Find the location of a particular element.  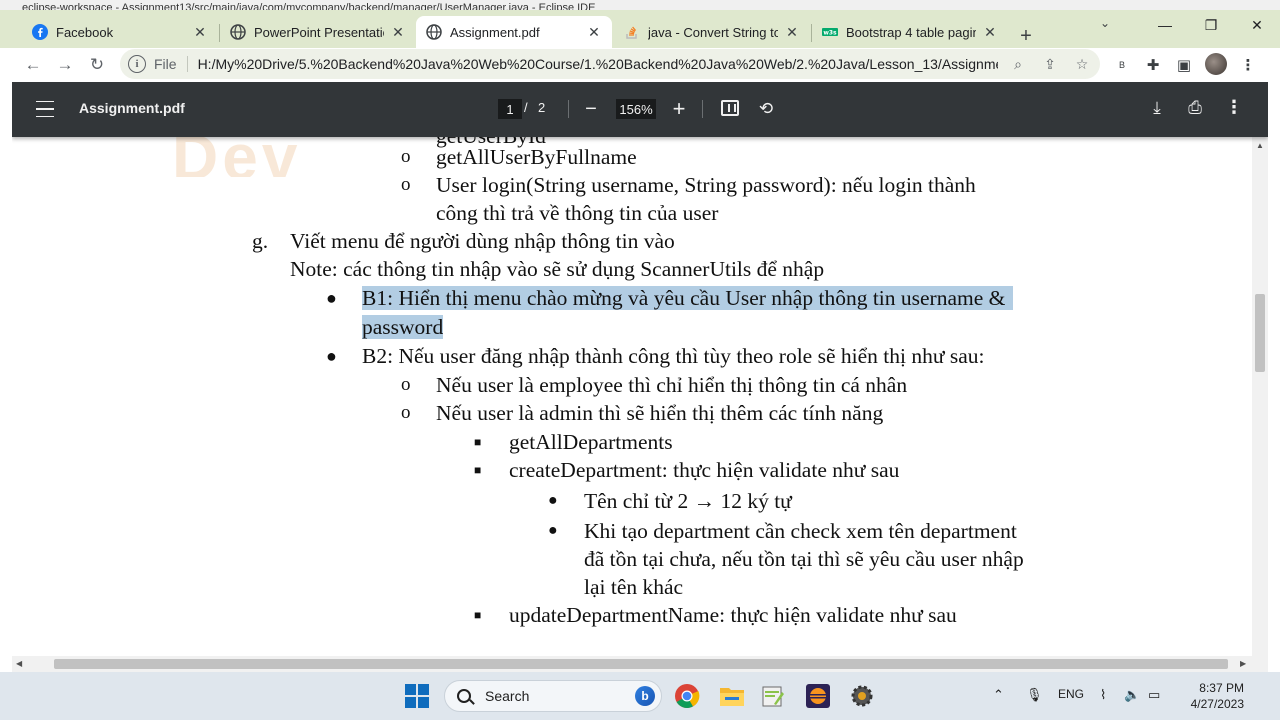

input-language: ENG is located at coordinates (1071, 694).